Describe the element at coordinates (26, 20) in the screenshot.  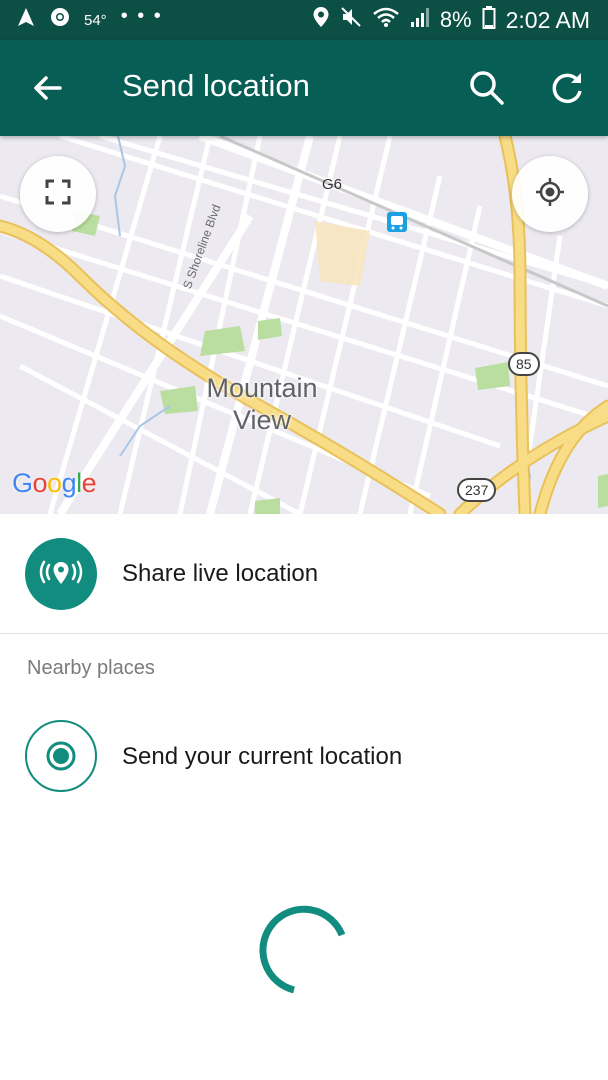
I see `navigation-icon` at that location.